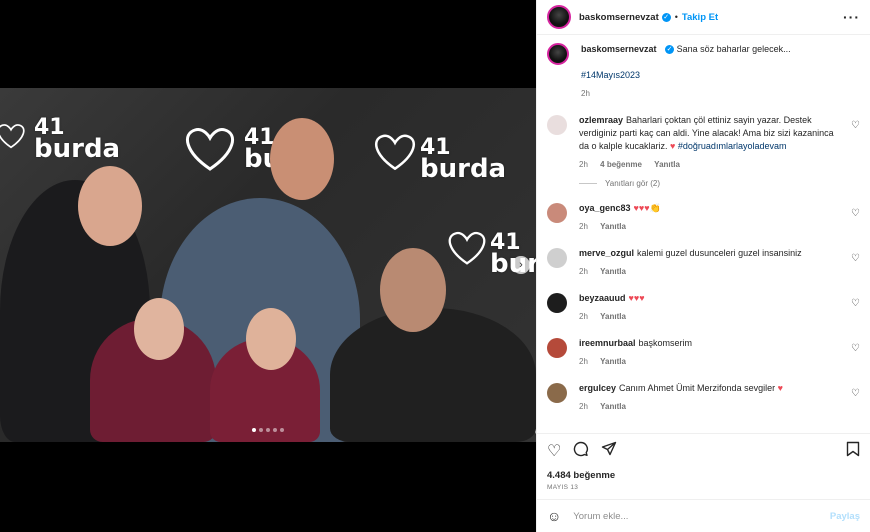  What do you see at coordinates (636, 298) in the screenshot?
I see `comment-text: ♥♥♥` at bounding box center [636, 298].